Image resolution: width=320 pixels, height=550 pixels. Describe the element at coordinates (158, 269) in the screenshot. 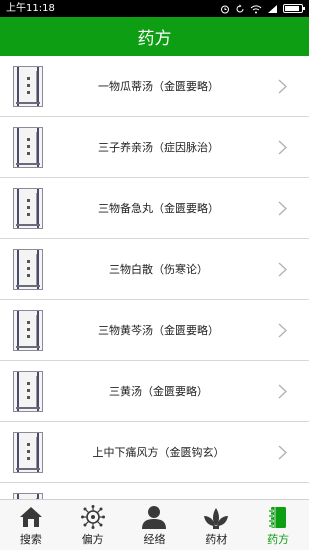

I see `item-title: 三物白散（伤寒论）` at that location.